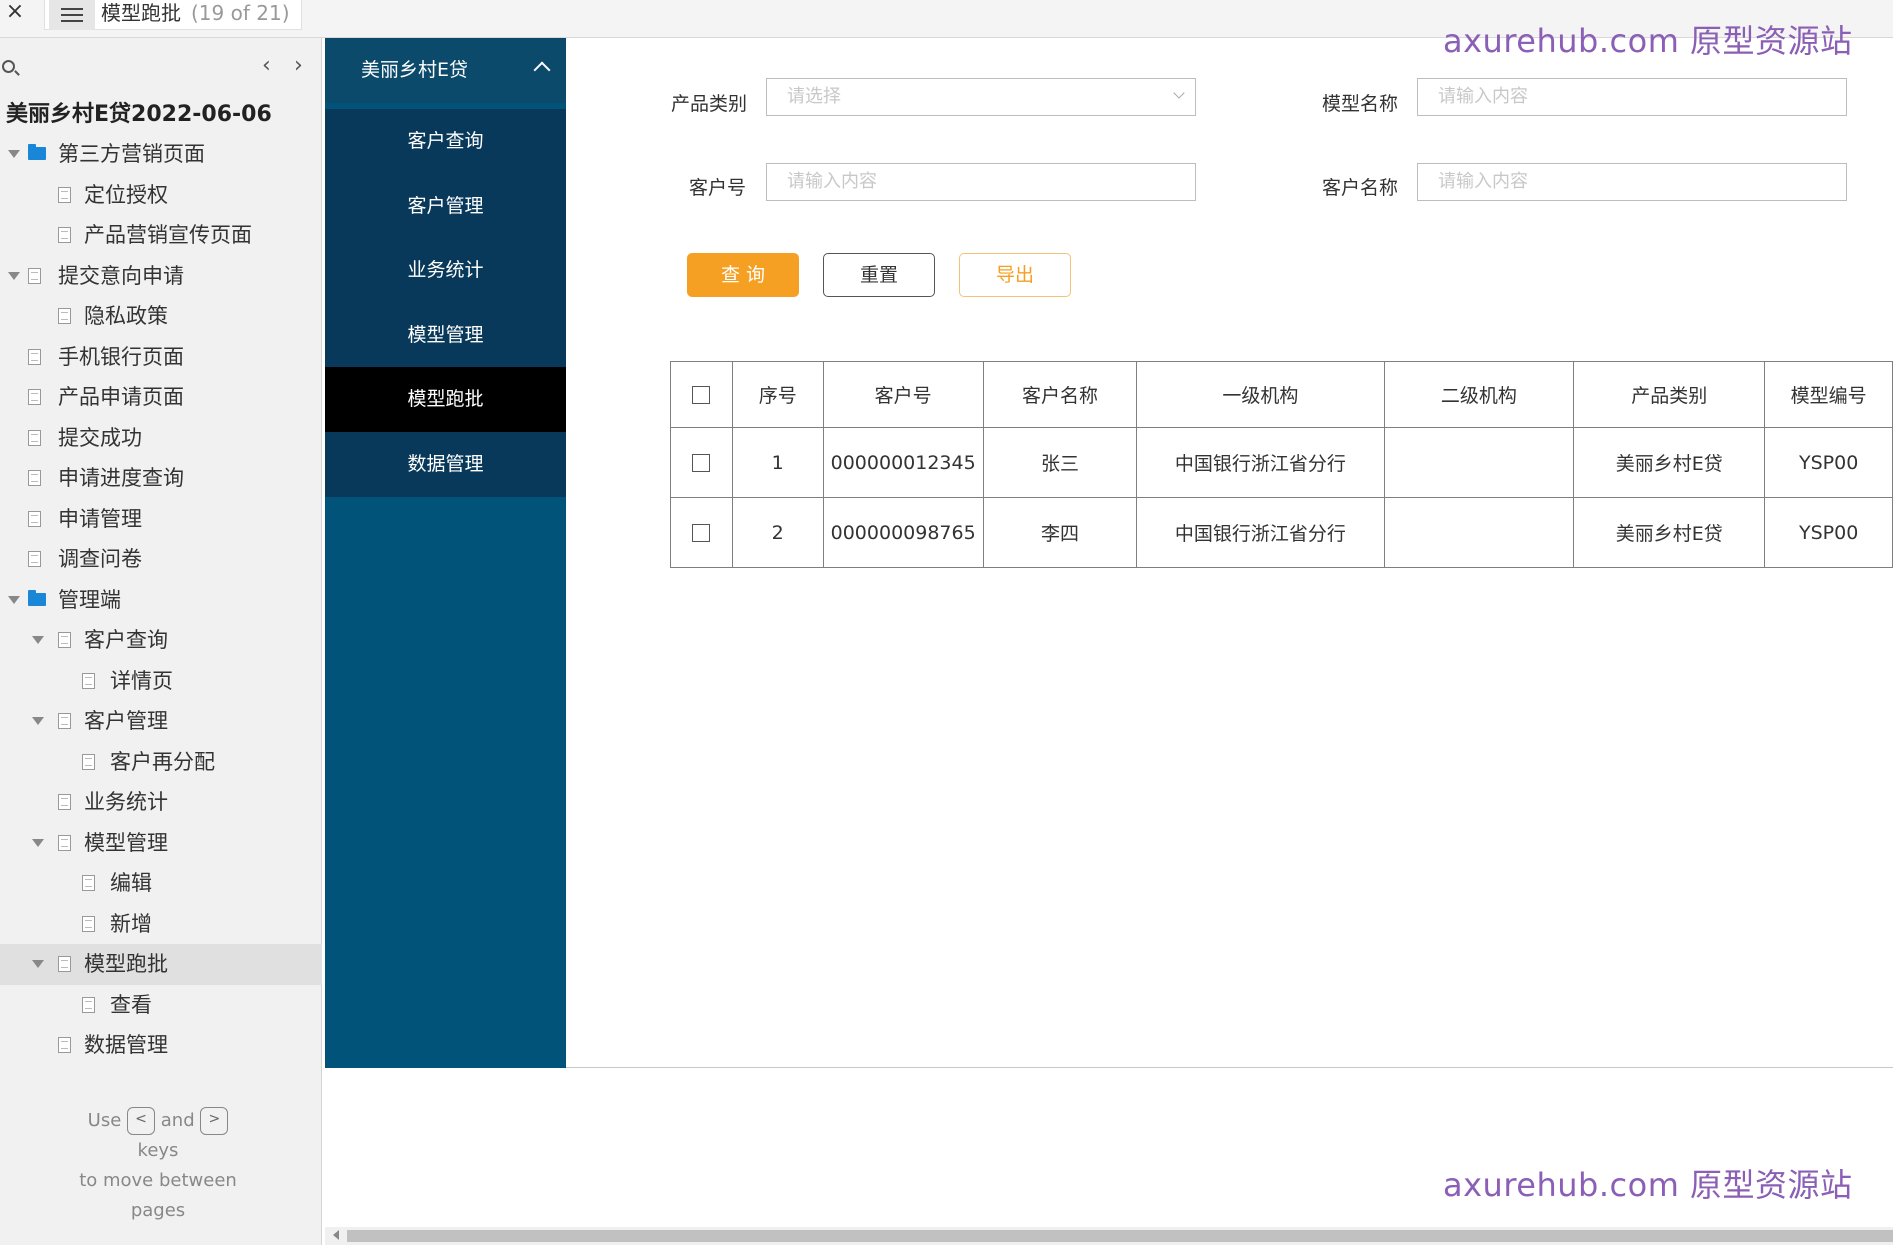 The width and height of the screenshot is (1893, 1245). What do you see at coordinates (266, 66) in the screenshot?
I see `prev-page-icon: ‹` at bounding box center [266, 66].